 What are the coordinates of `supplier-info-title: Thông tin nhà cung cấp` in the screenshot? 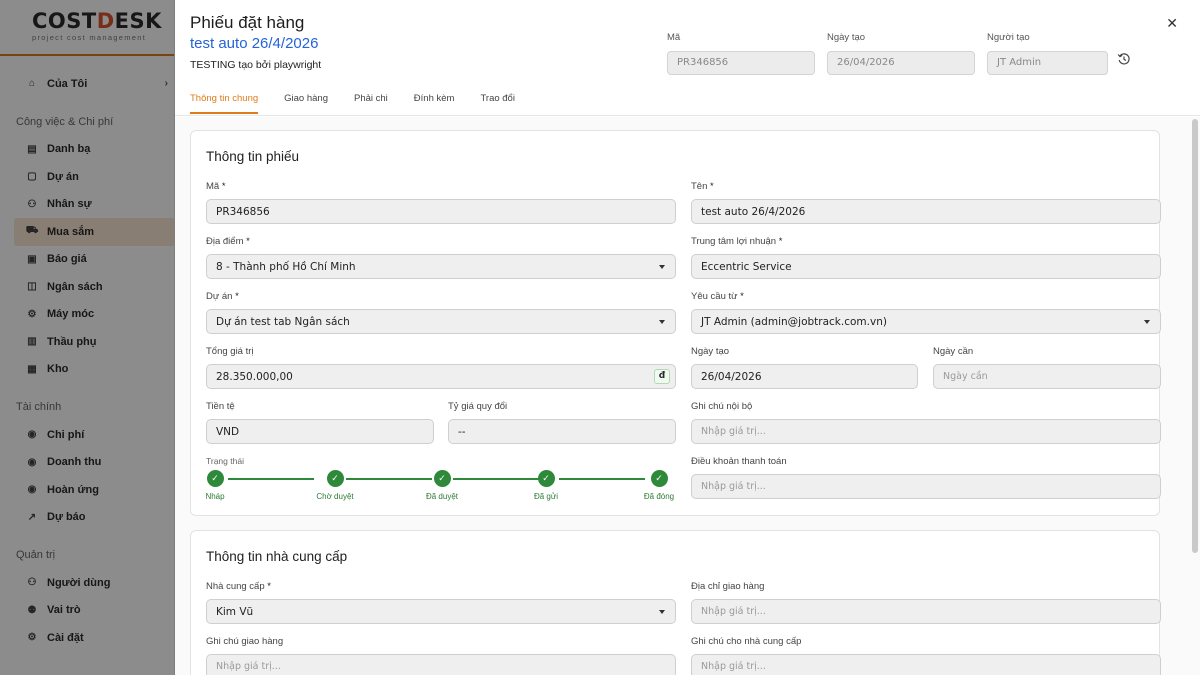 It's located at (277, 556).